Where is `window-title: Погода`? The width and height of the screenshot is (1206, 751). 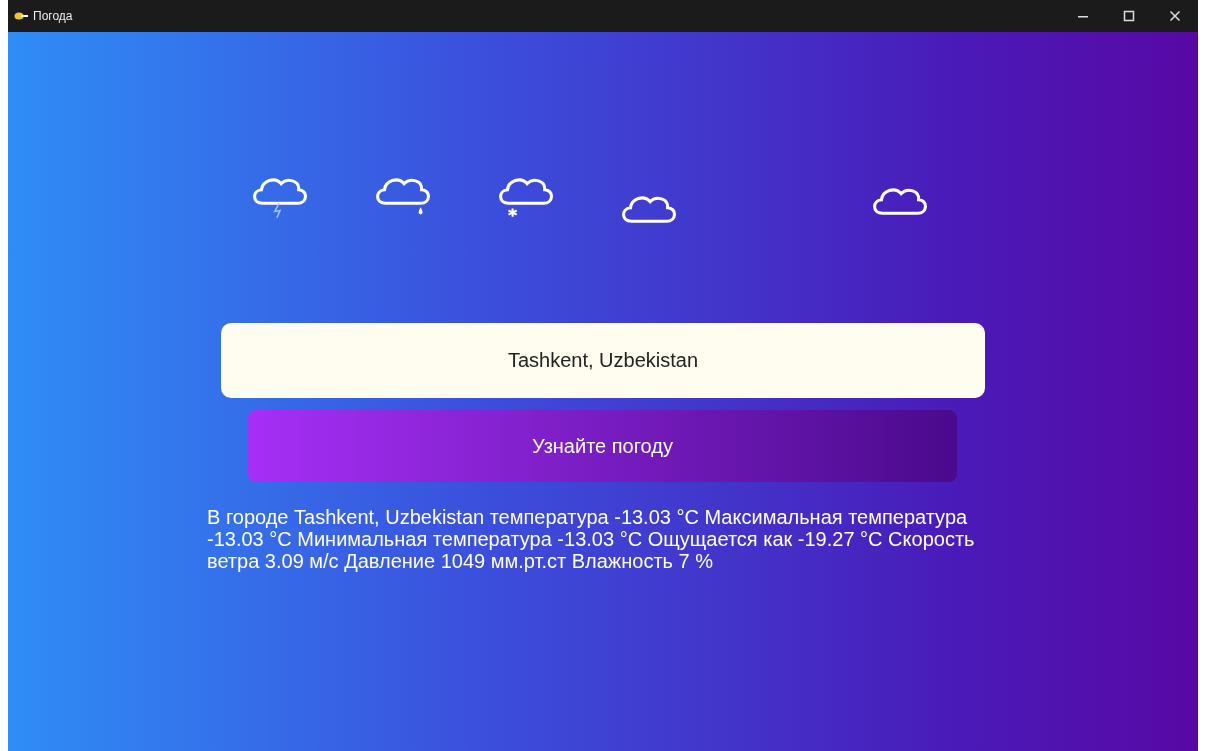 window-title: Погода is located at coordinates (53, 16).